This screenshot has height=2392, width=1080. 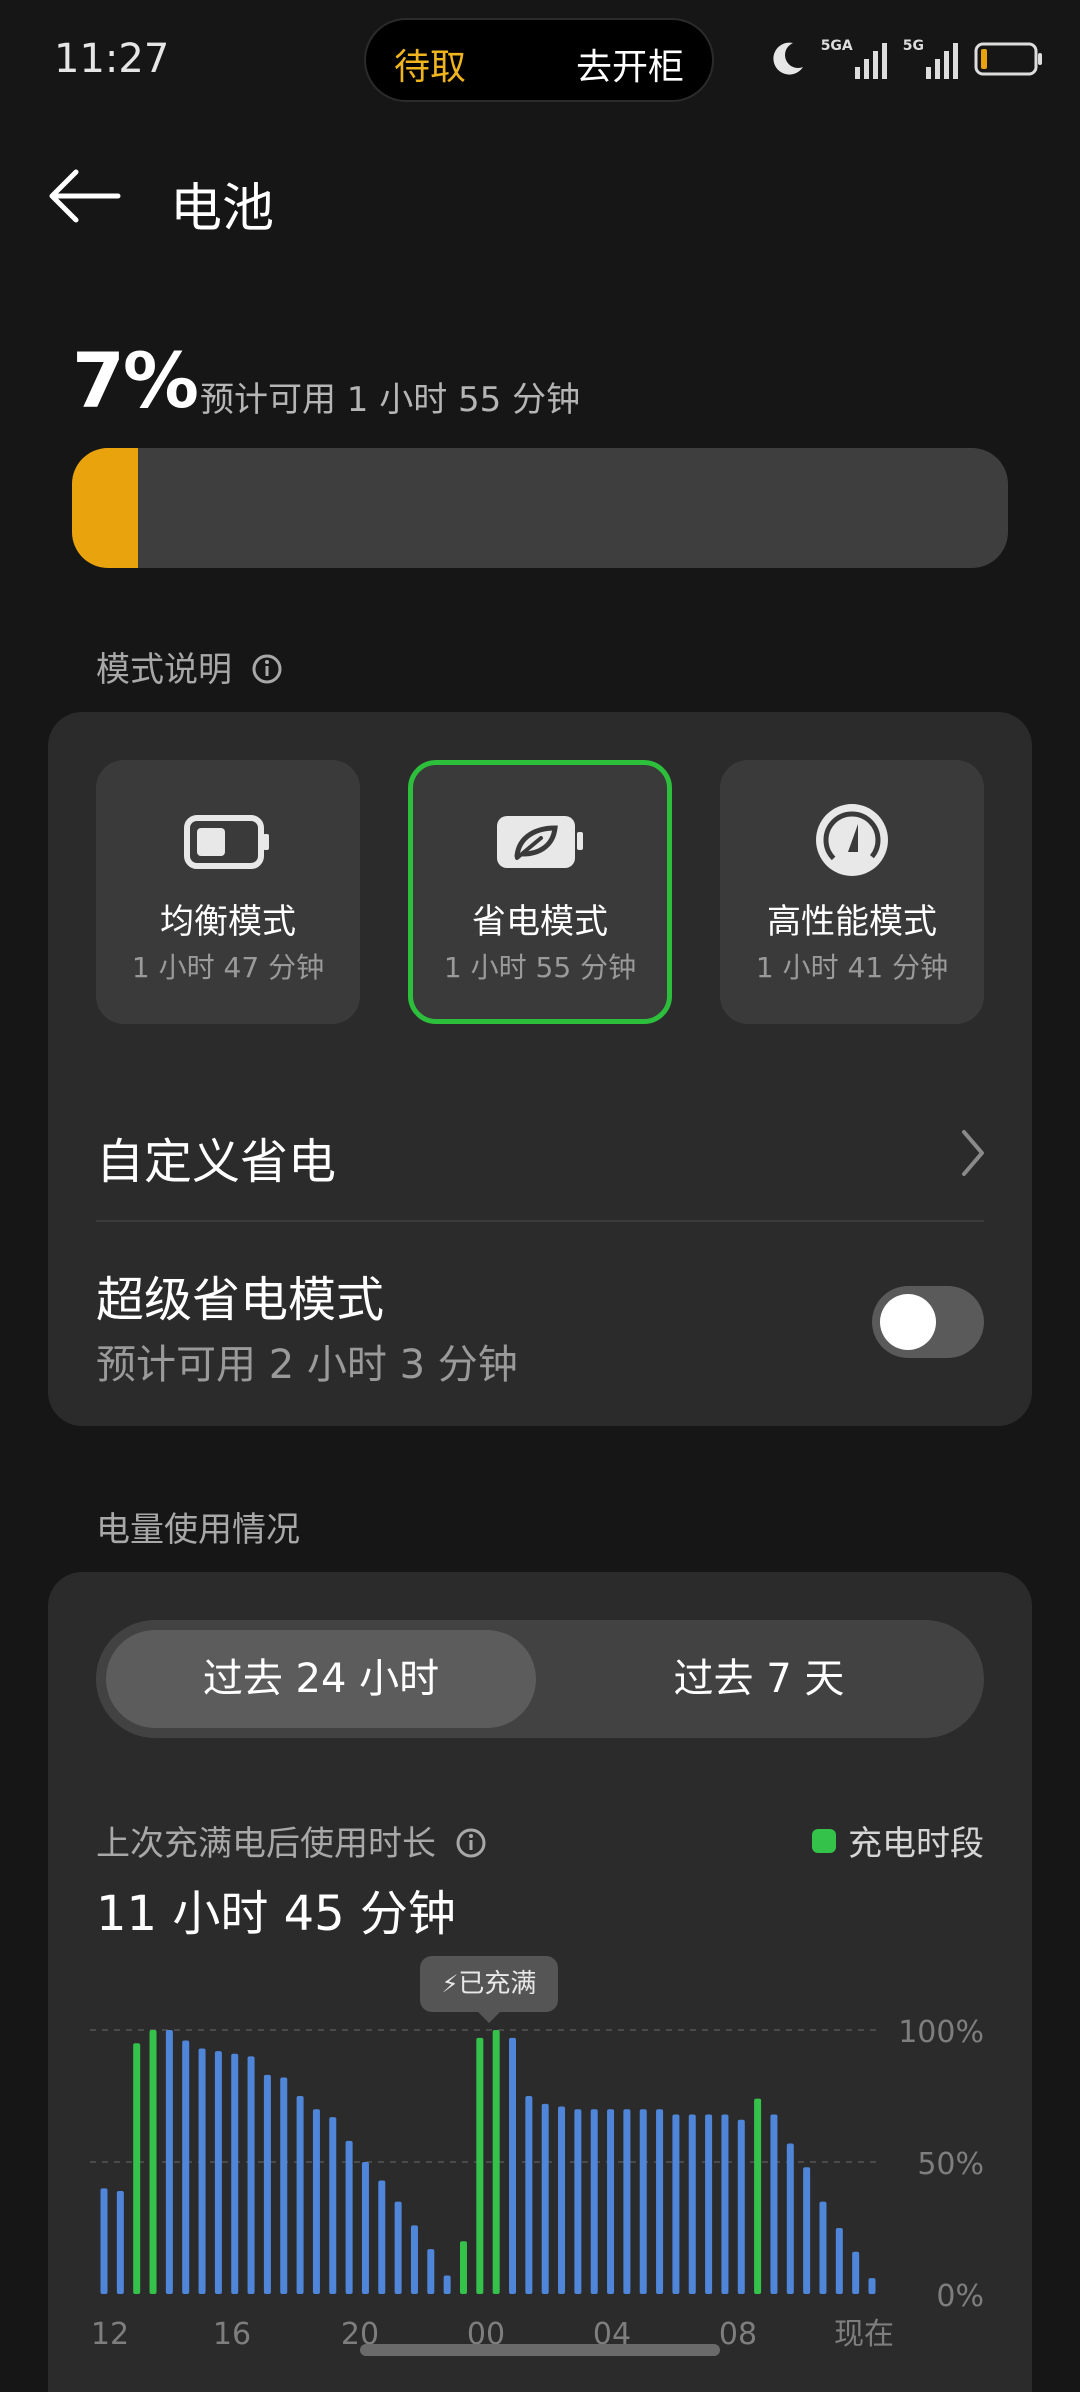 I want to click on x-tick-label: 16, so click(x=232, y=2334).